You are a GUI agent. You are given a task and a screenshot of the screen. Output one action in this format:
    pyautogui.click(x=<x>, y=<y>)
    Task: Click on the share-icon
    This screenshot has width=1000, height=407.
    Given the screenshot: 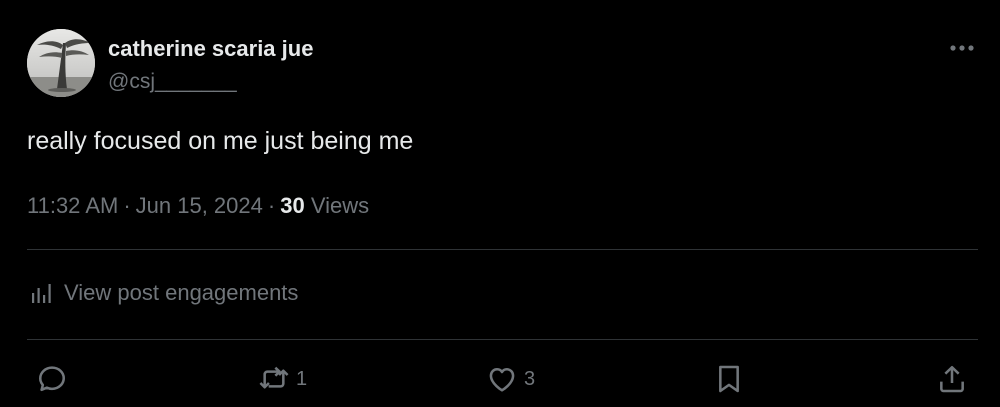 What is the action you would take?
    pyautogui.click(x=952, y=379)
    